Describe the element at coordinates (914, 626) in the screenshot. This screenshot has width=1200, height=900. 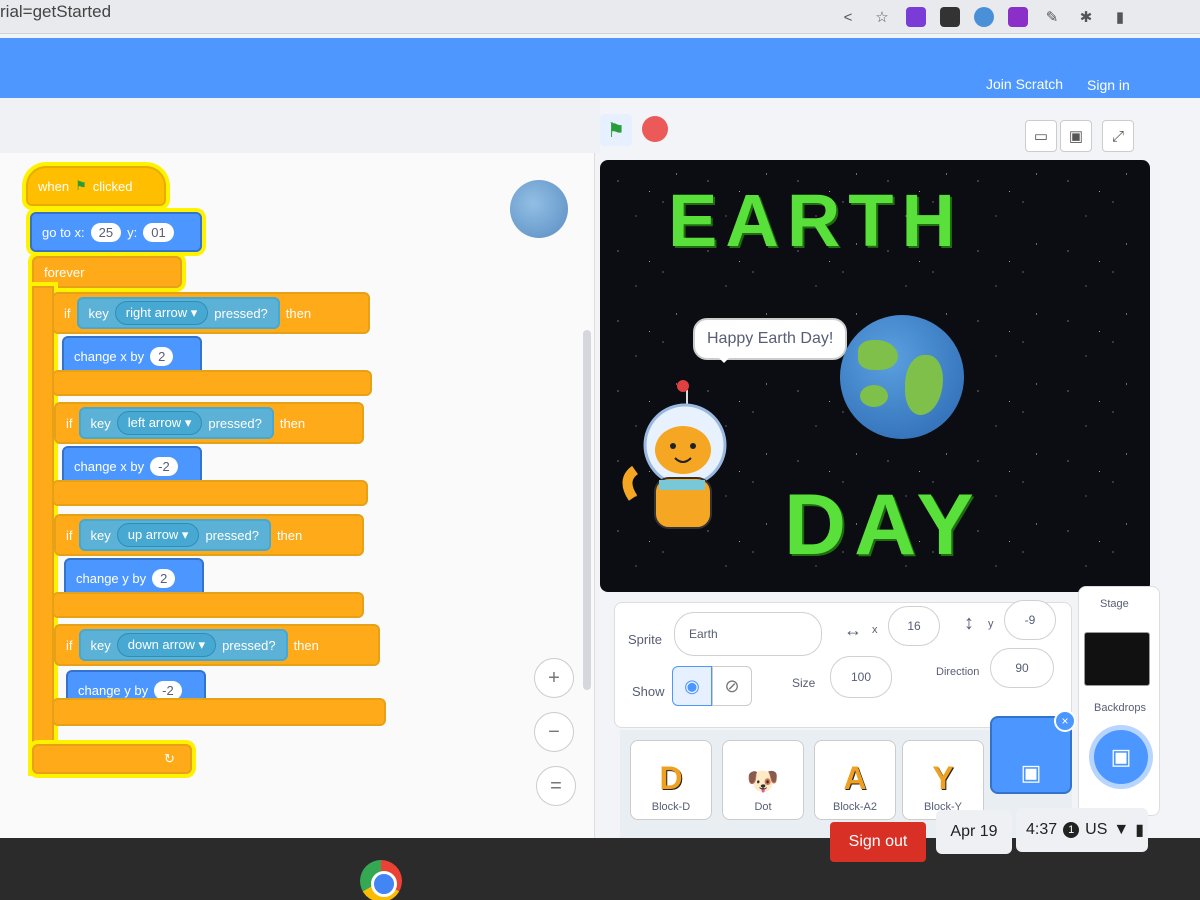
I see `x-position-field: 16` at that location.